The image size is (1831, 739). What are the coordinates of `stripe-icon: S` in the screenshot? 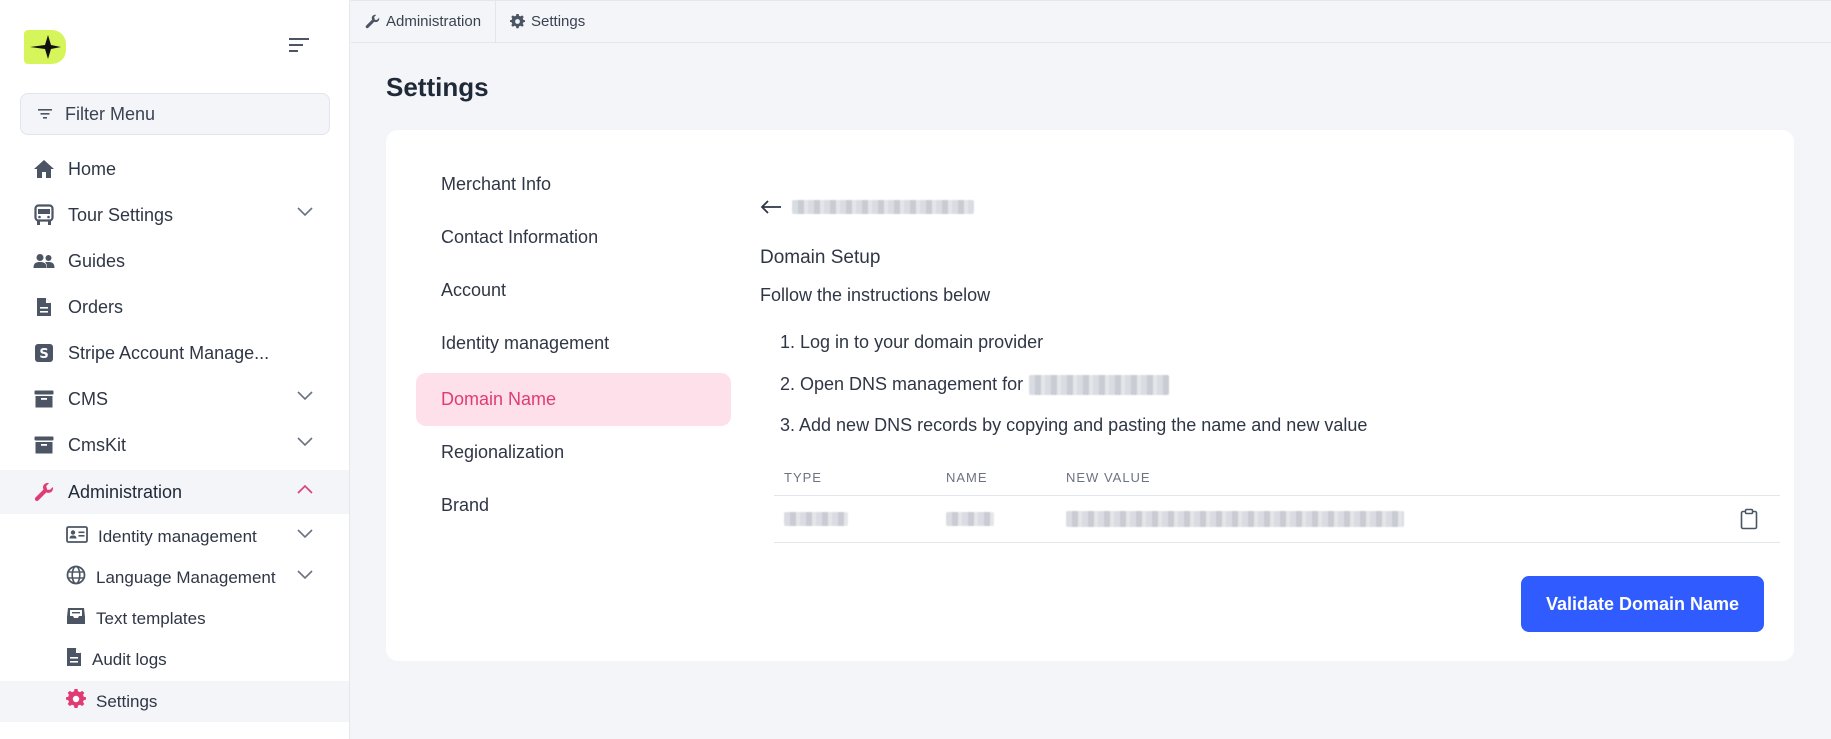 It's located at (44, 353).